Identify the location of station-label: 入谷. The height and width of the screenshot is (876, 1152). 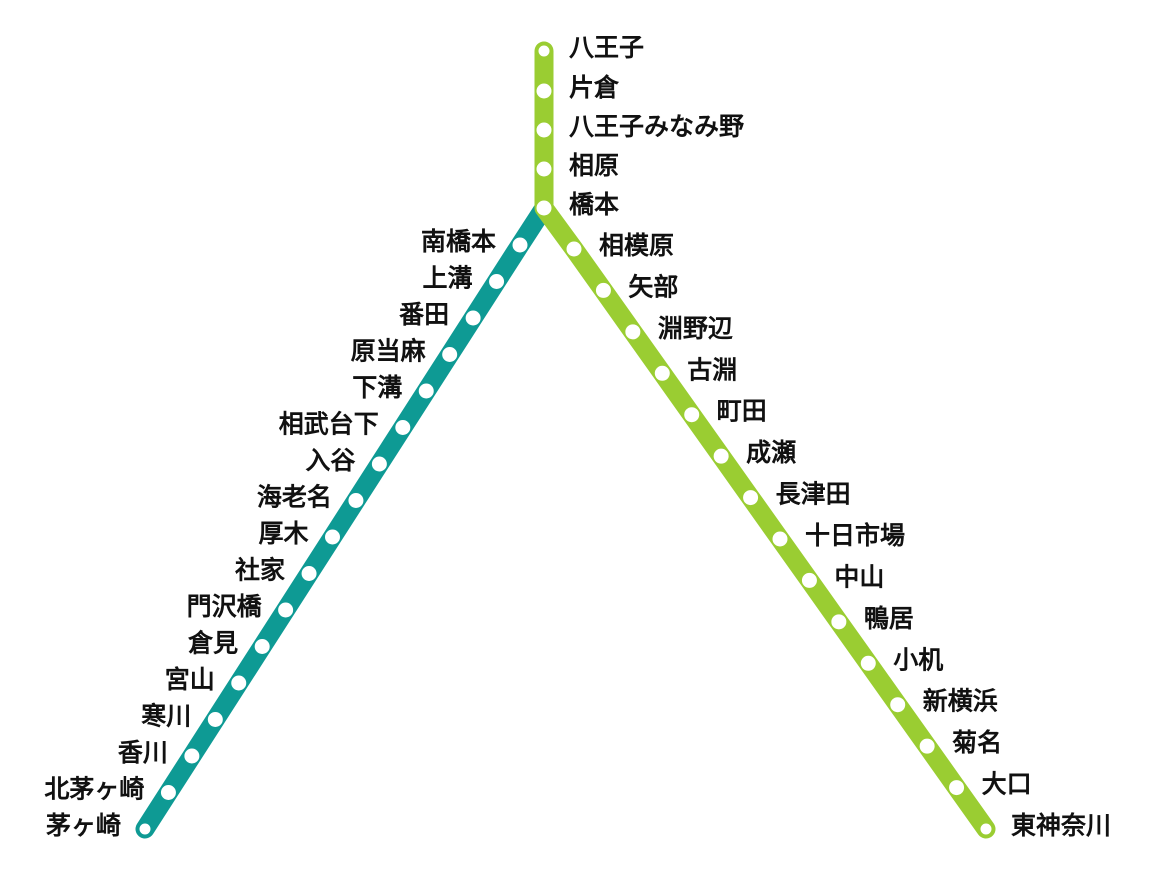
(330, 460).